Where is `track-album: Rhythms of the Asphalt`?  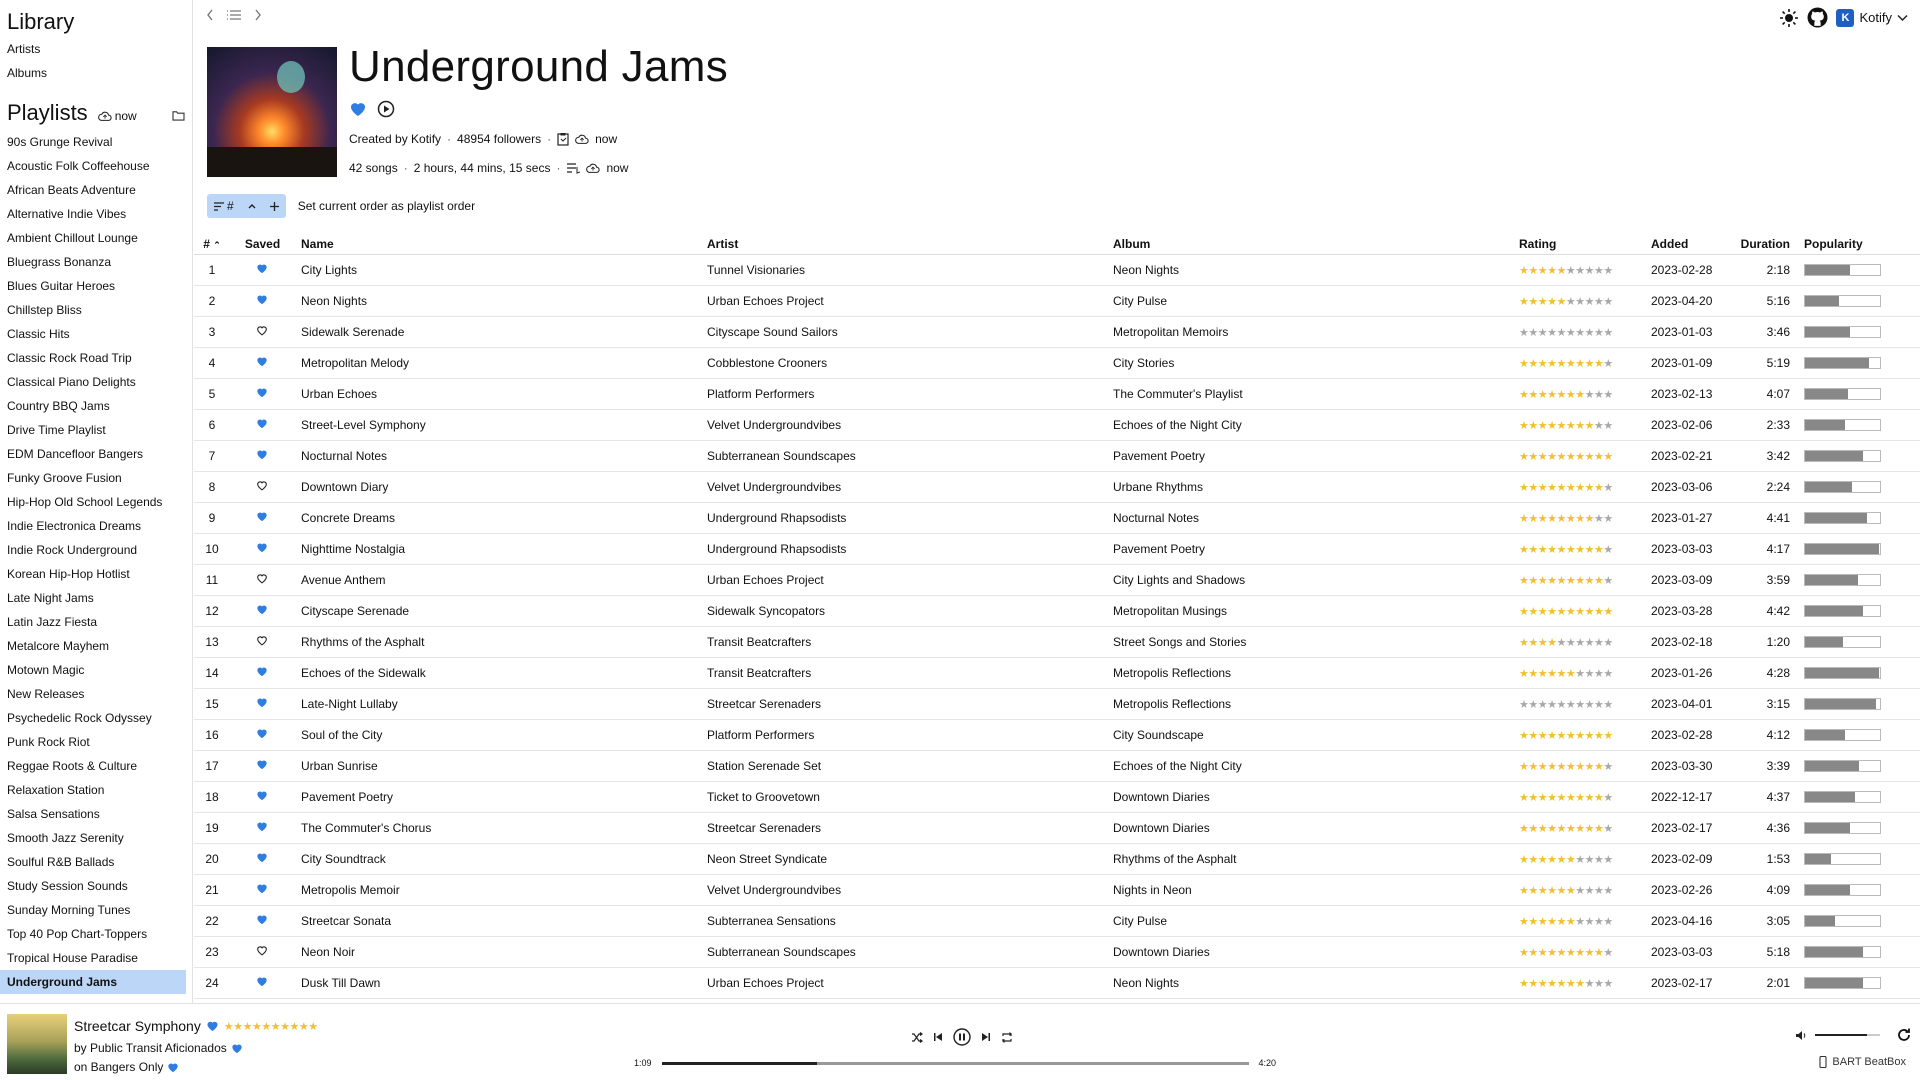
track-album: Rhythms of the Asphalt is located at coordinates (1310, 859).